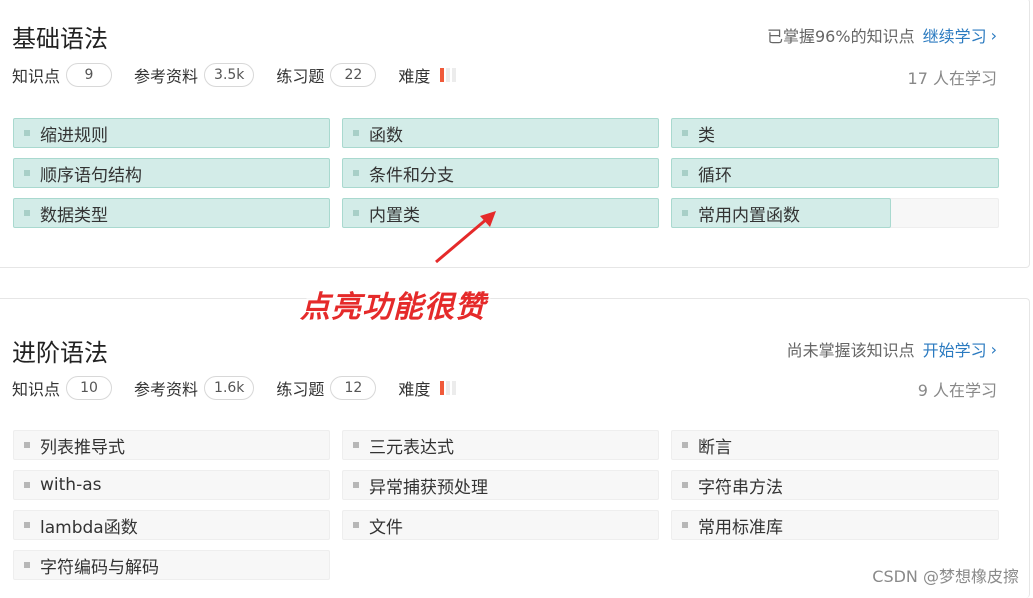 The height and width of the screenshot is (598, 1033). Describe the element at coordinates (465, 237) in the screenshot. I see `annotation-arrow` at that location.